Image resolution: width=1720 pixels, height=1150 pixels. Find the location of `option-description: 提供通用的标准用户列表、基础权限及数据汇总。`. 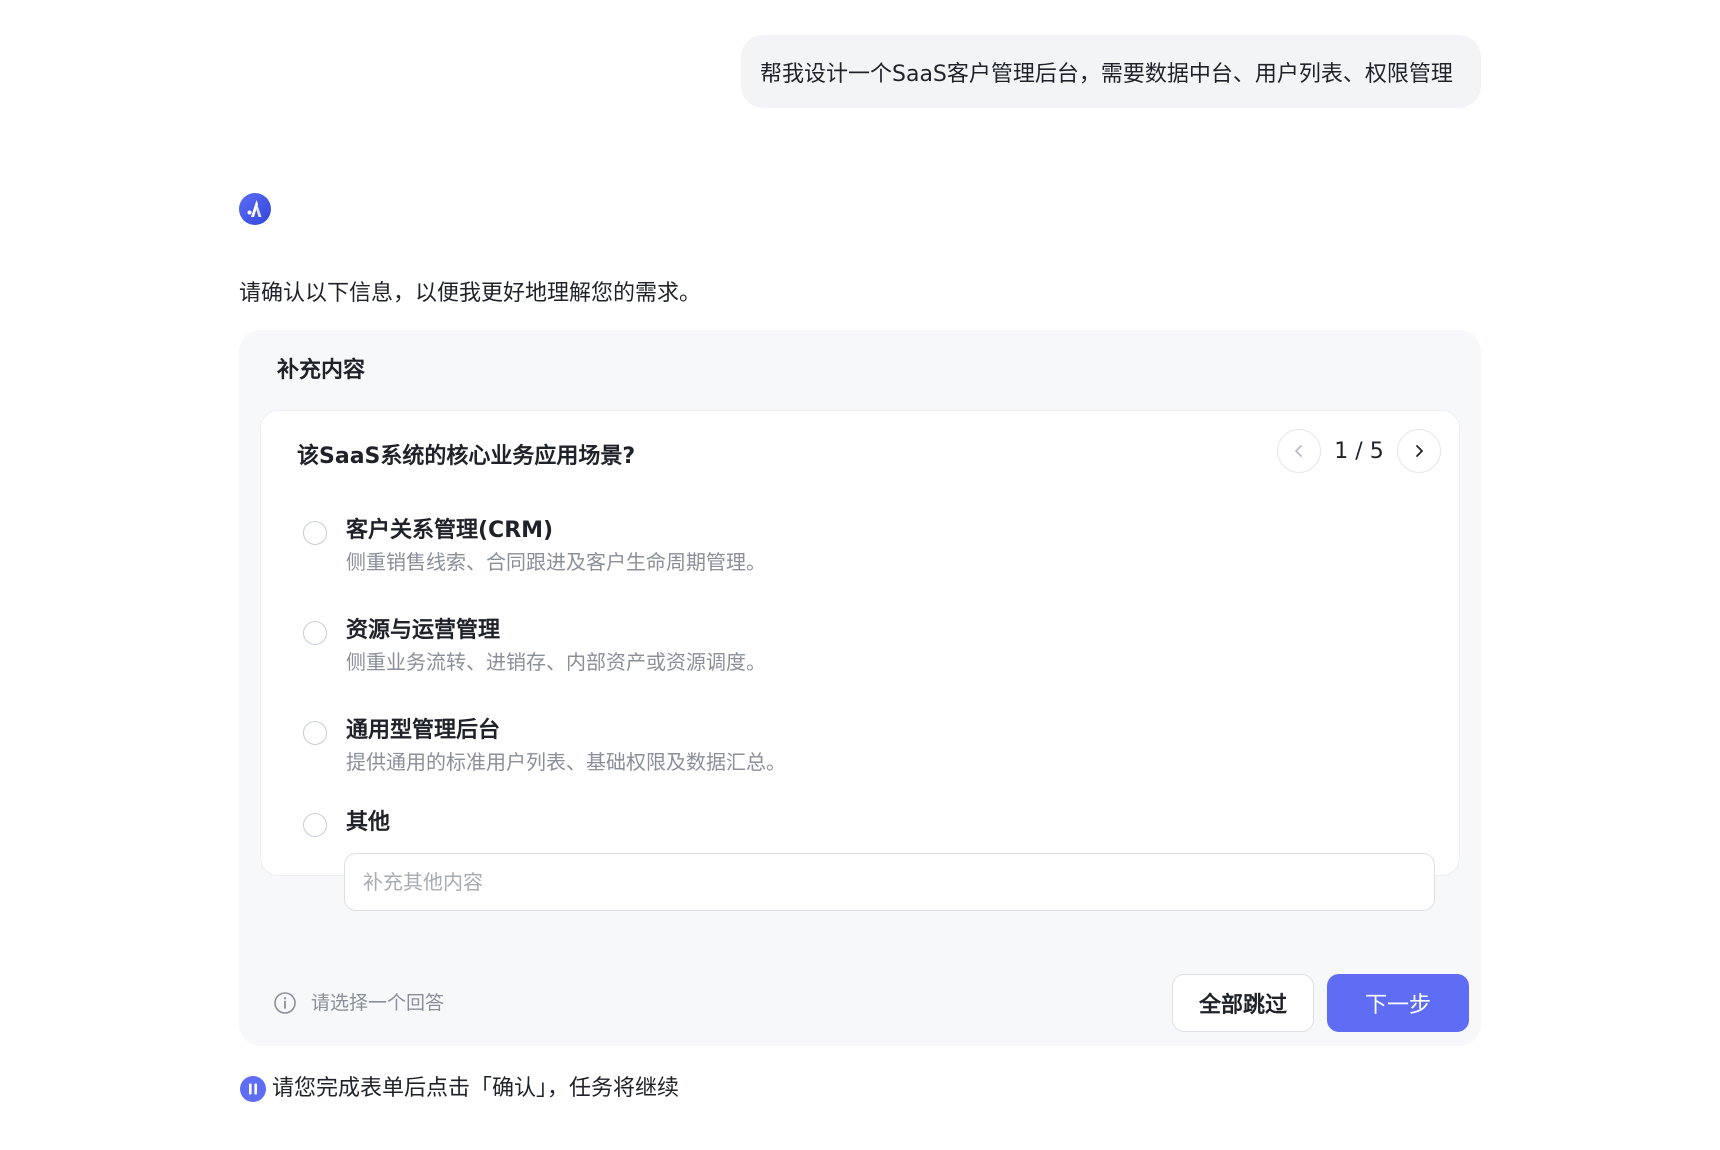

option-description: 提供通用的标准用户列表、基础权限及数据汇总。 is located at coordinates (566, 762).